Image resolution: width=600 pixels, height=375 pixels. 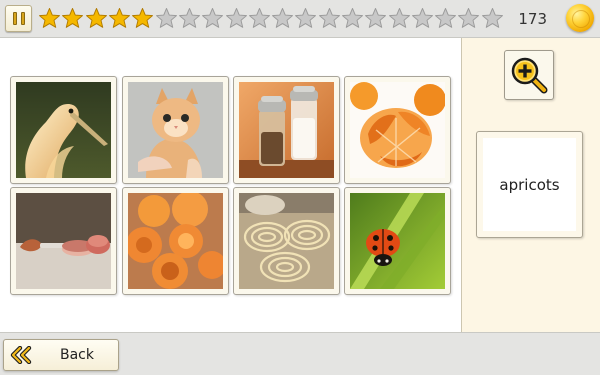 I want to click on image-card-apricots, so click(x=175, y=241).